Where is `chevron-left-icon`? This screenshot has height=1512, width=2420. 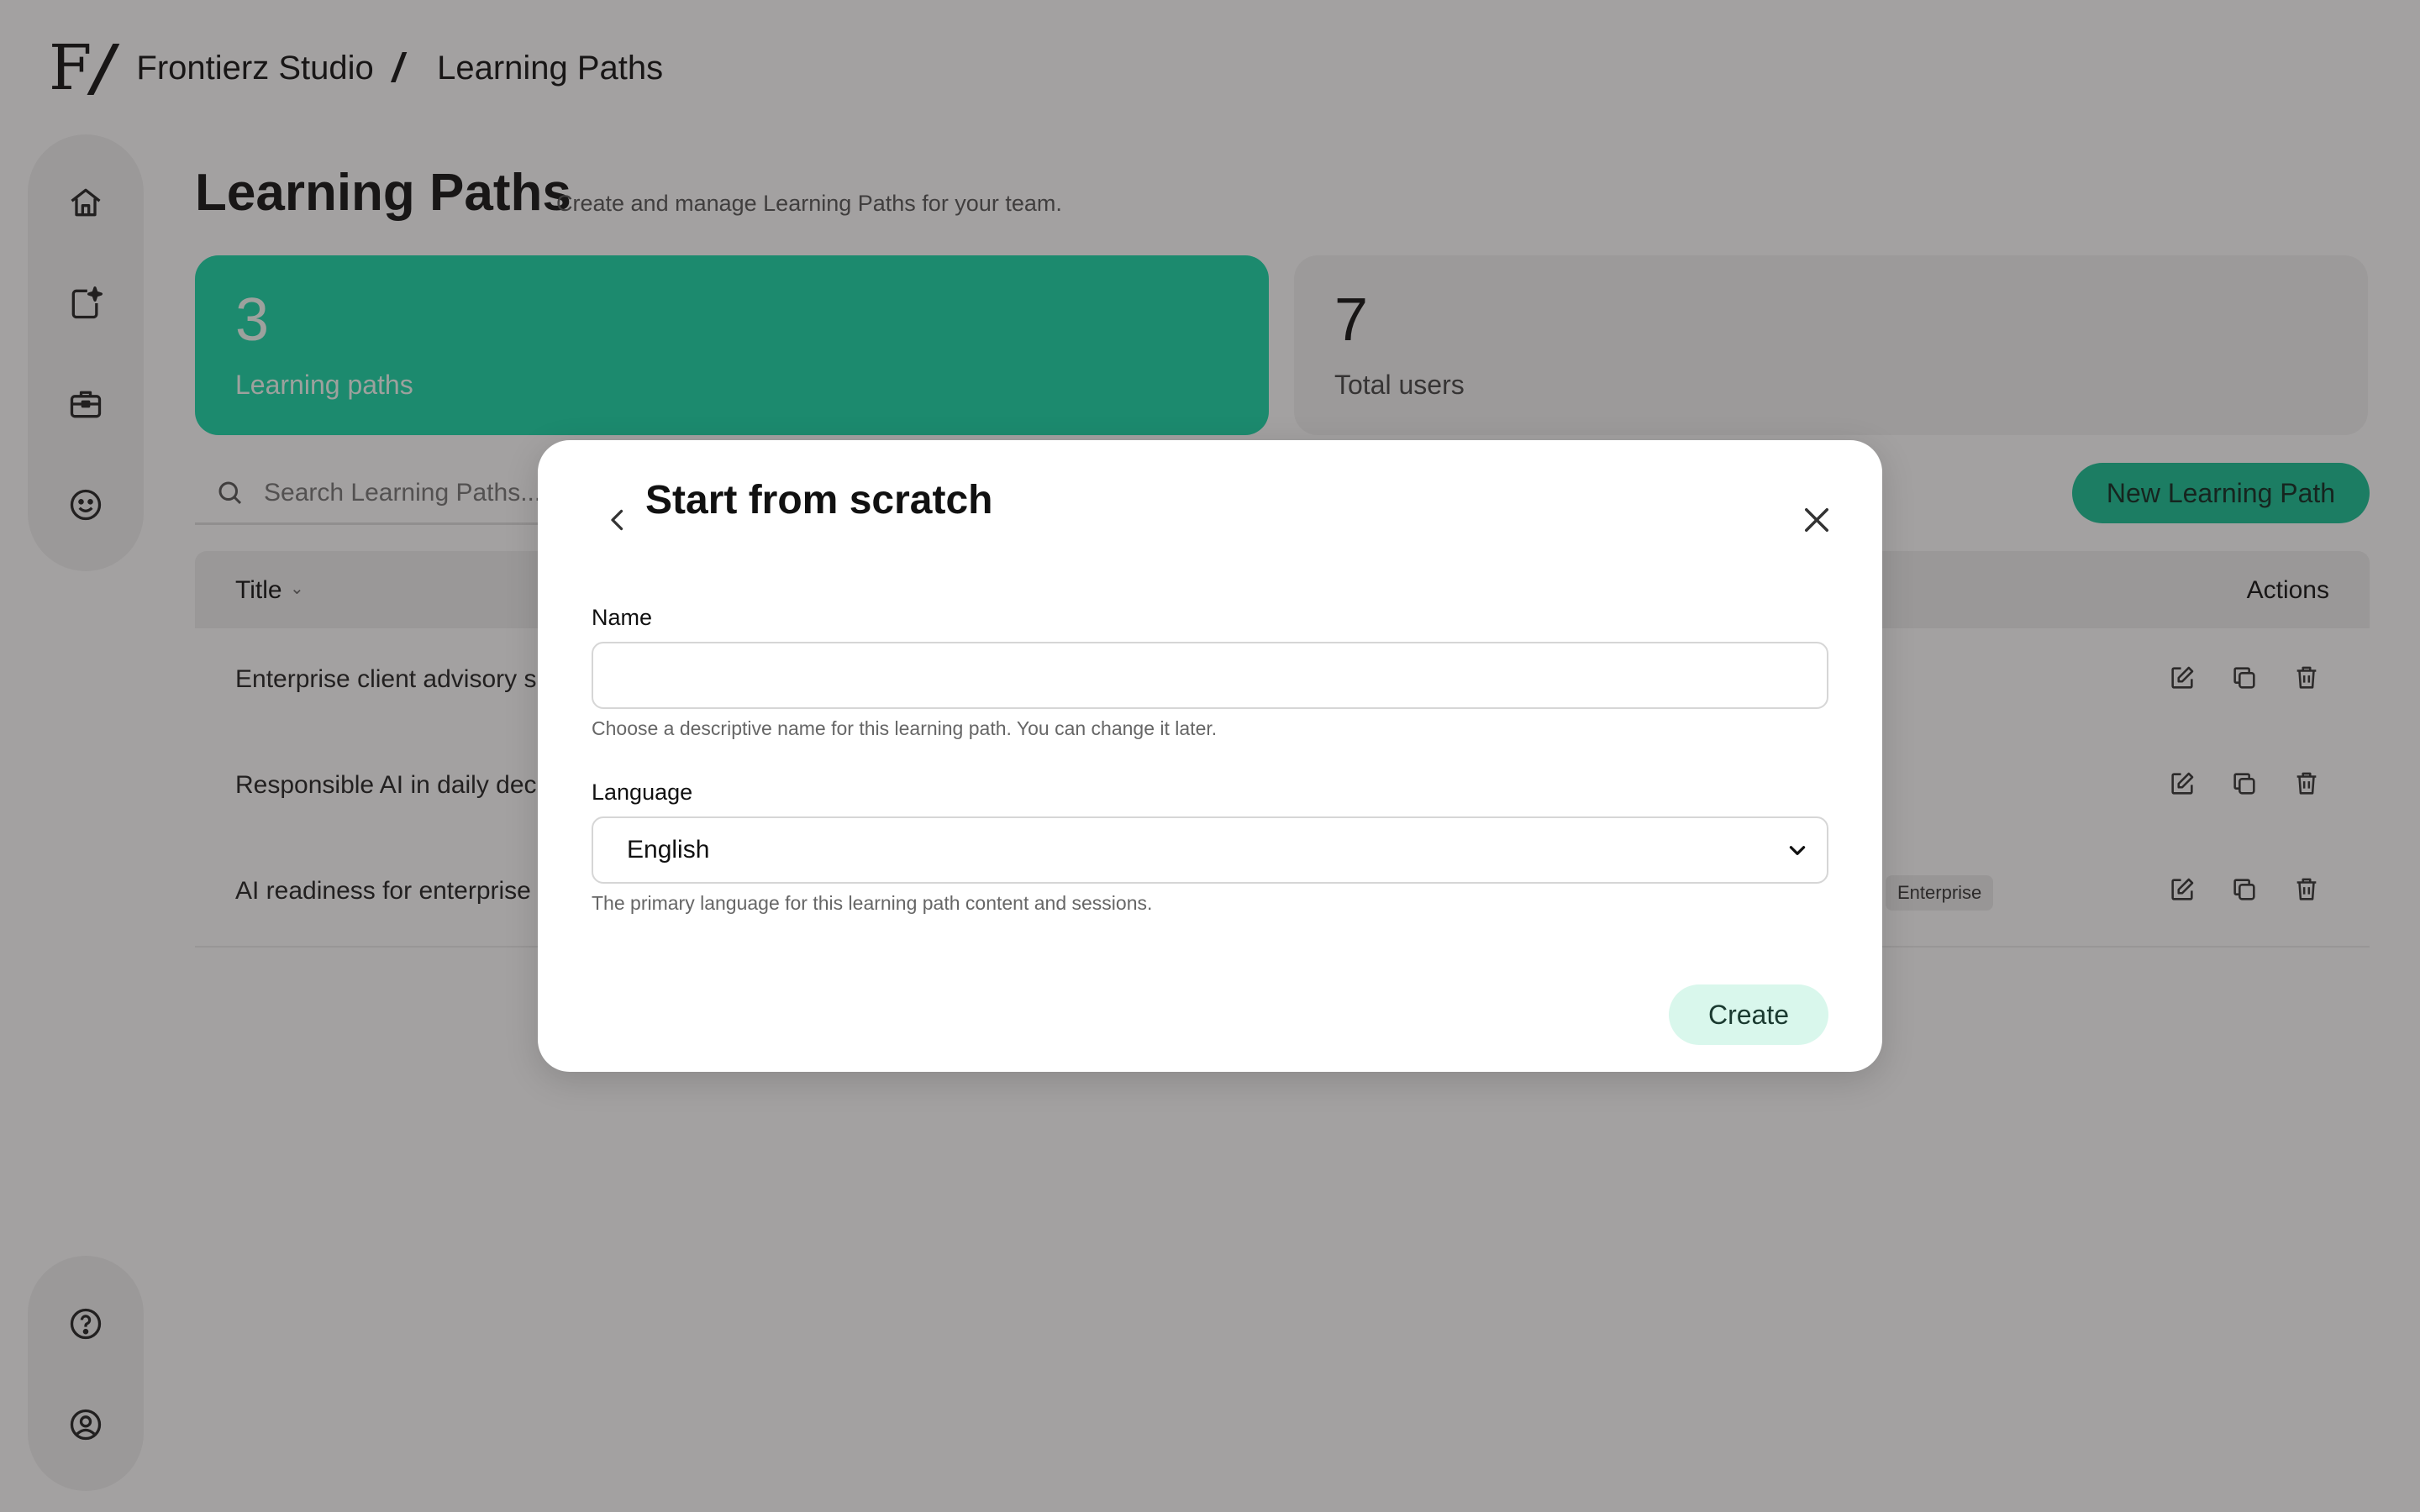
chevron-left-icon is located at coordinates (617, 520).